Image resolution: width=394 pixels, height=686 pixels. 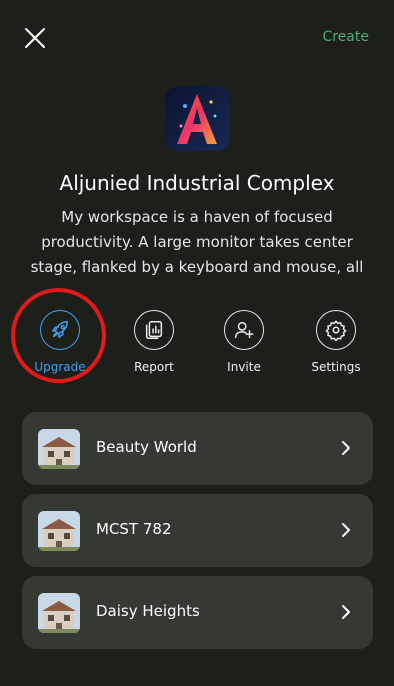 What do you see at coordinates (244, 330) in the screenshot?
I see `add-user-icon` at bounding box center [244, 330].